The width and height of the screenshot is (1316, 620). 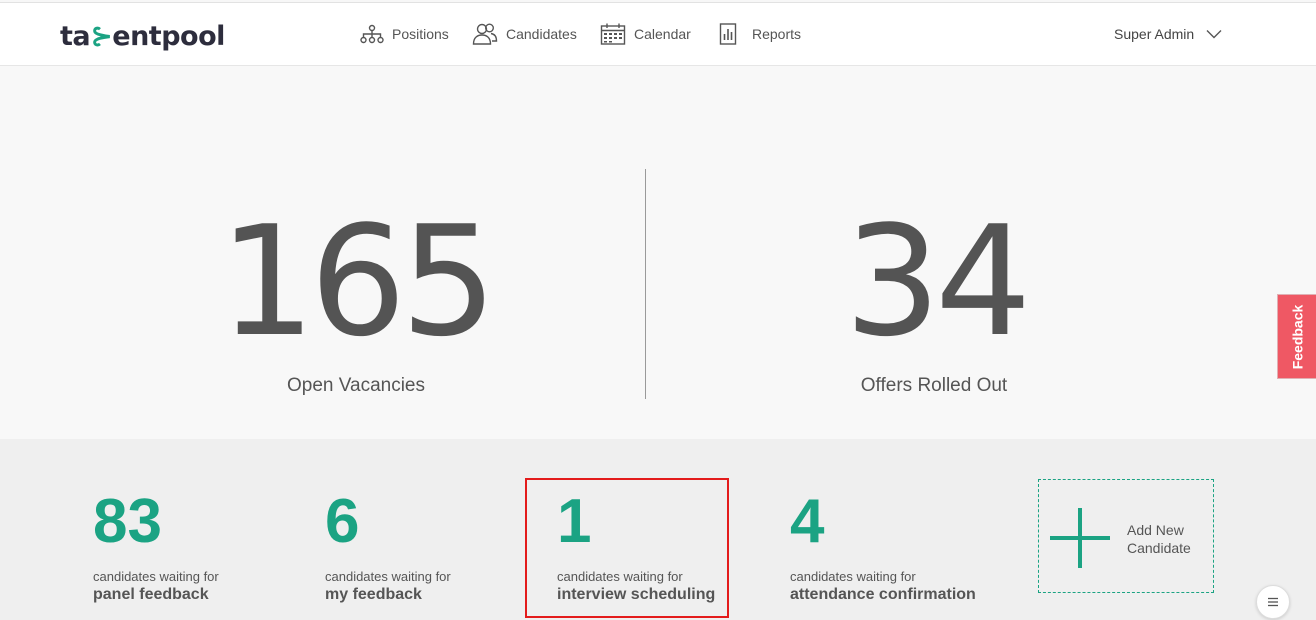 I want to click on nav-calendar-label: Calendar, so click(x=662, y=34).